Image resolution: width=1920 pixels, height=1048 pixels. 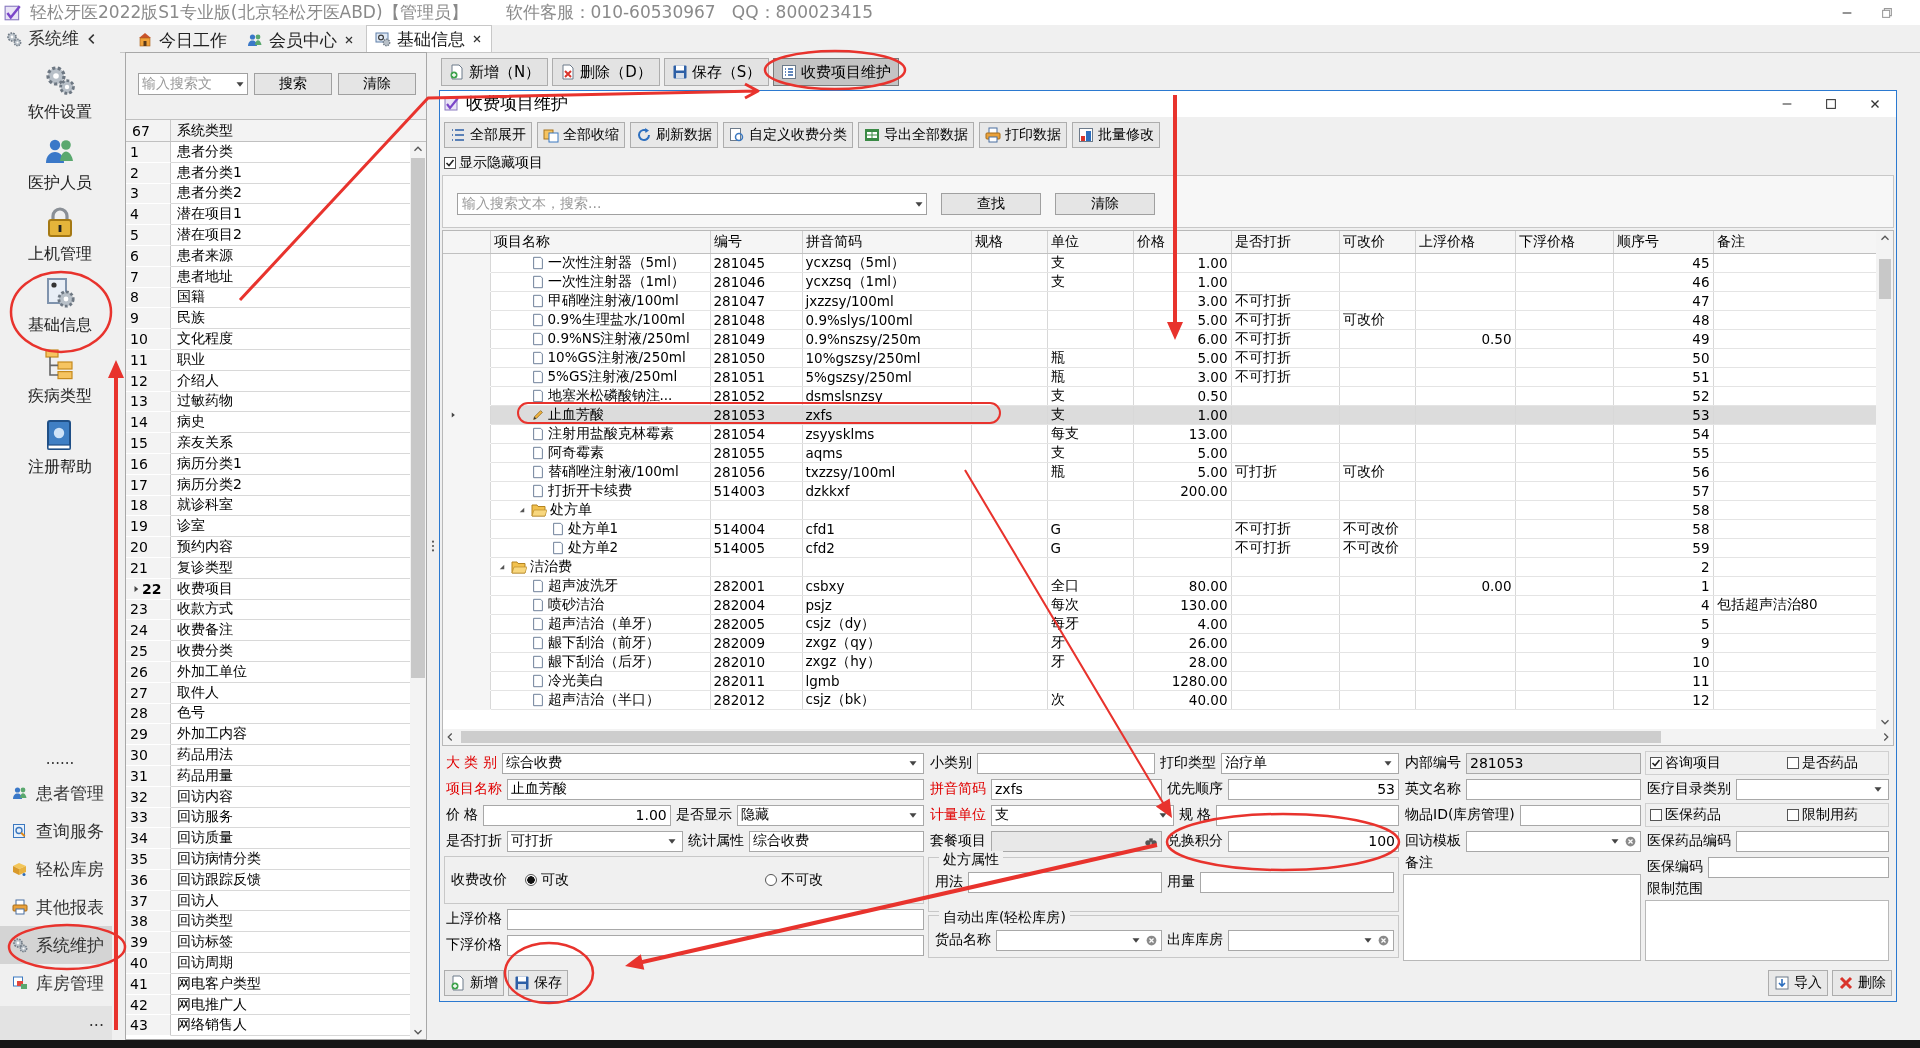 What do you see at coordinates (1159, 491) in the screenshot?
I see `table-row: 打折开卡续费 514003 dzkkxf 200.00 57` at bounding box center [1159, 491].